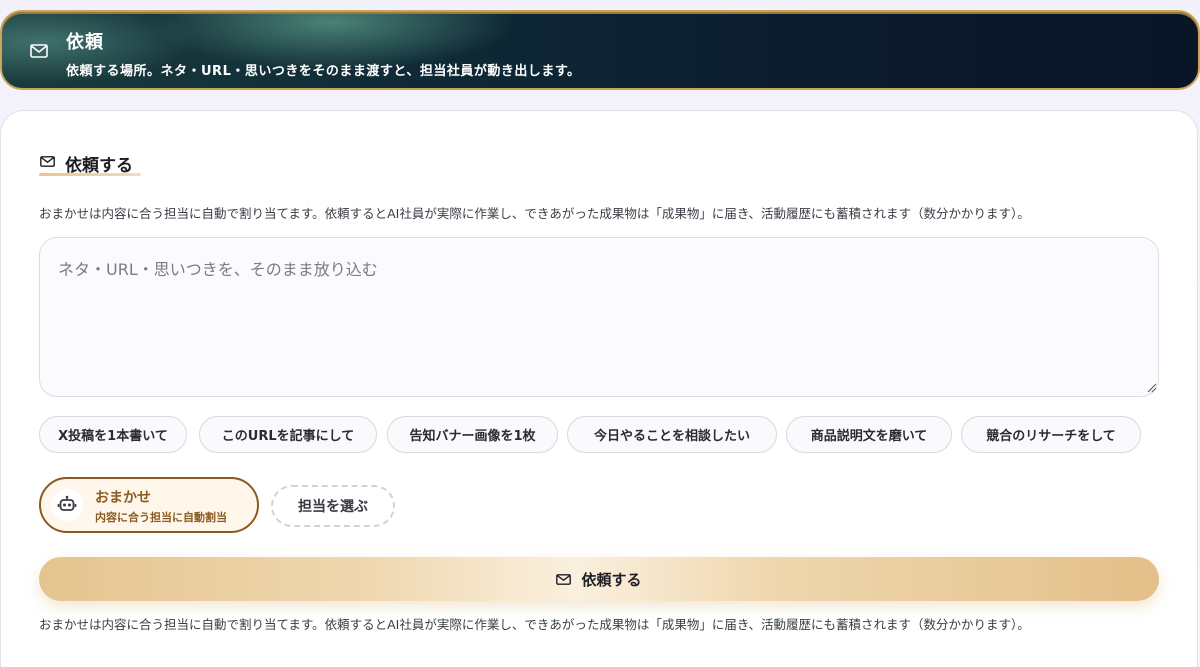 This screenshot has height=667, width=1200. Describe the element at coordinates (123, 498) in the screenshot. I see `auto-assign-title: おまかせ` at that location.